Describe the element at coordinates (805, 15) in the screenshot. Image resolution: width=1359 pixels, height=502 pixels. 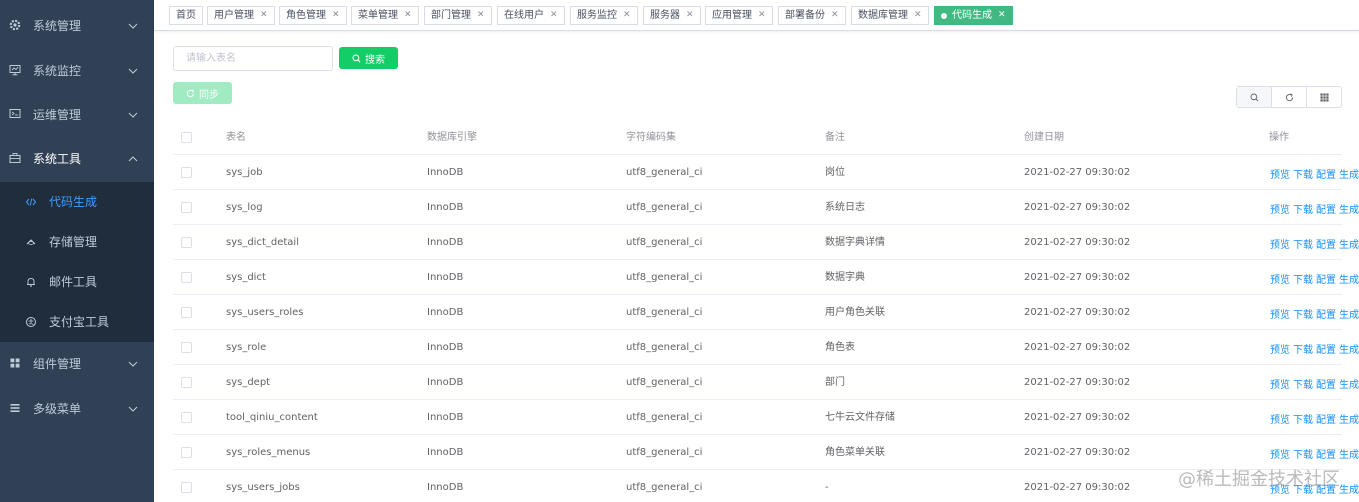
I see `tag-label: 部署备份` at that location.